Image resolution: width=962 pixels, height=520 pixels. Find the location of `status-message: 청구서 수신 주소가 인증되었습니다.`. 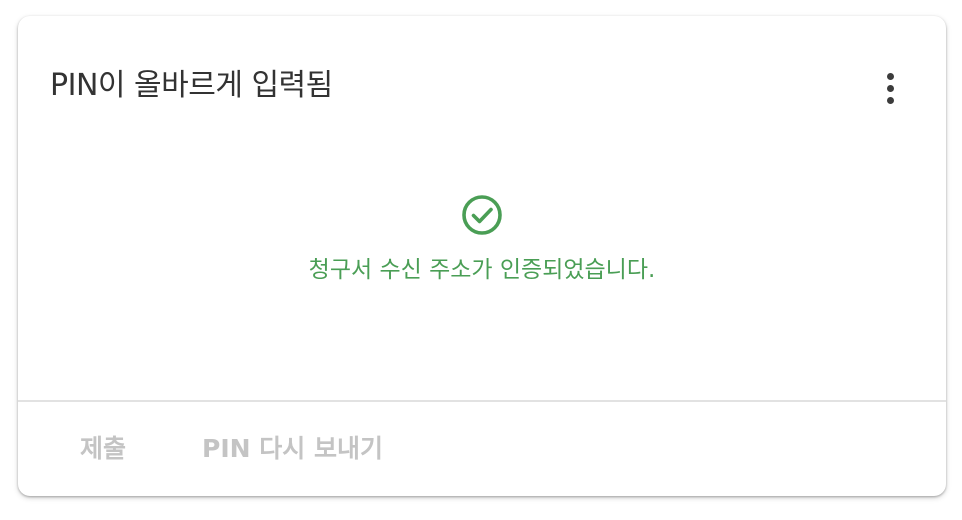

status-message: 청구서 수신 주소가 인증되었습니다. is located at coordinates (482, 270).